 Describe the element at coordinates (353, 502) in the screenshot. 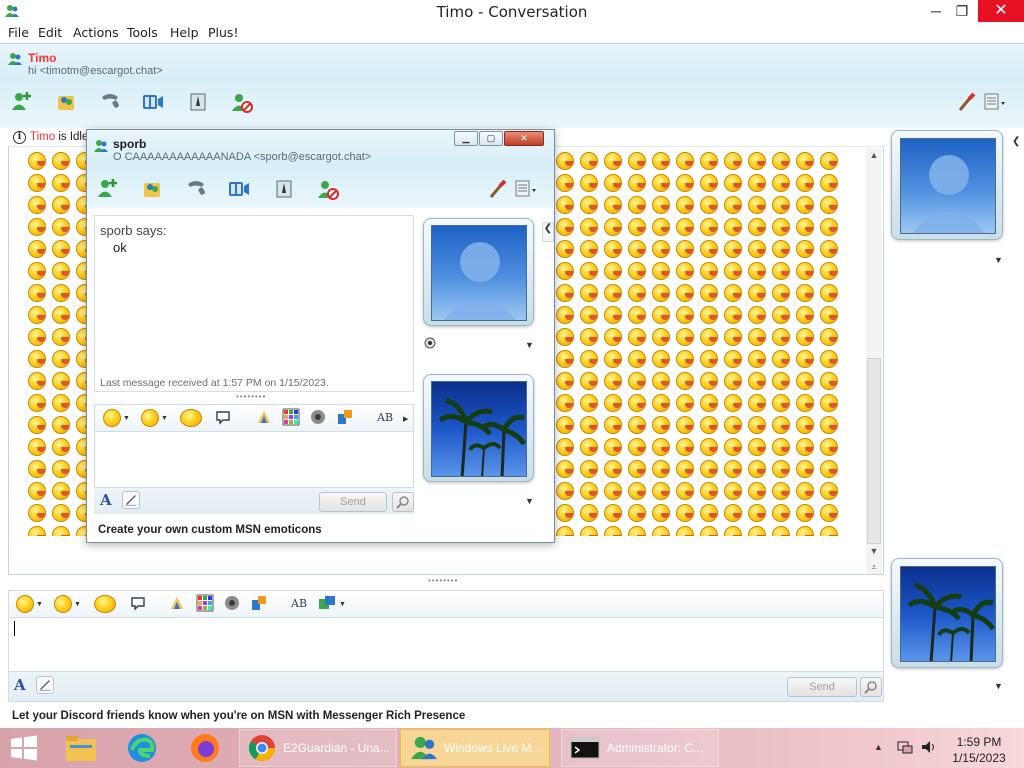

I see `popup-send-button: Send` at that location.